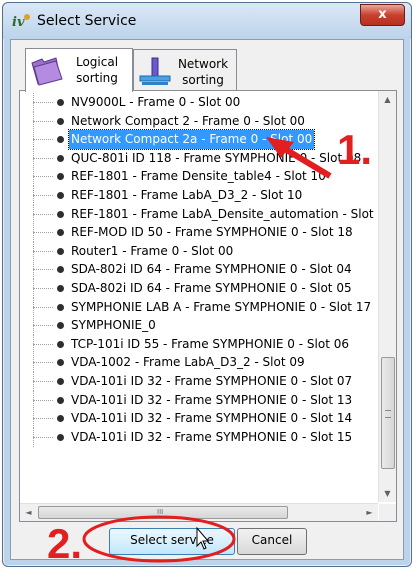  I want to click on tab-logical-label: Logical sorting, so click(97, 70).